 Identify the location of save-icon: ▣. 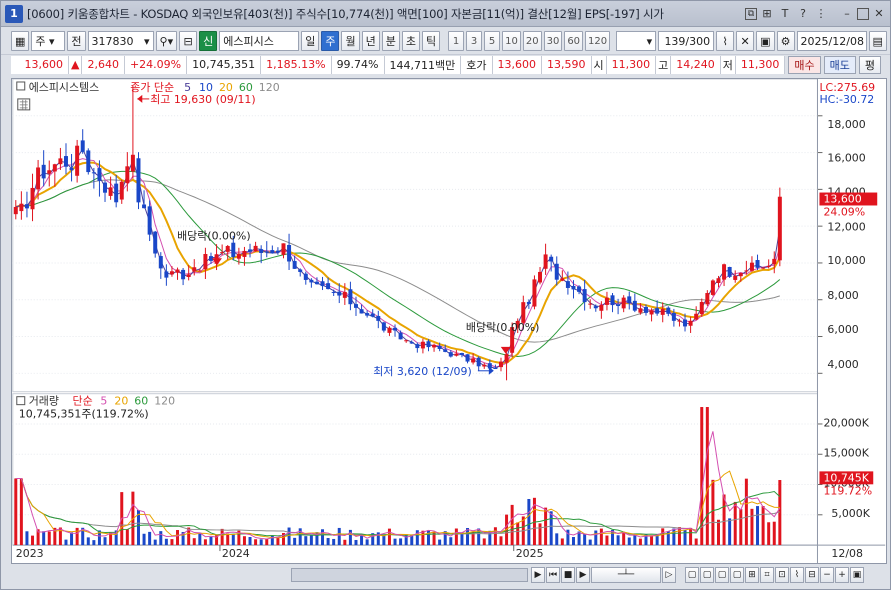
(765, 41).